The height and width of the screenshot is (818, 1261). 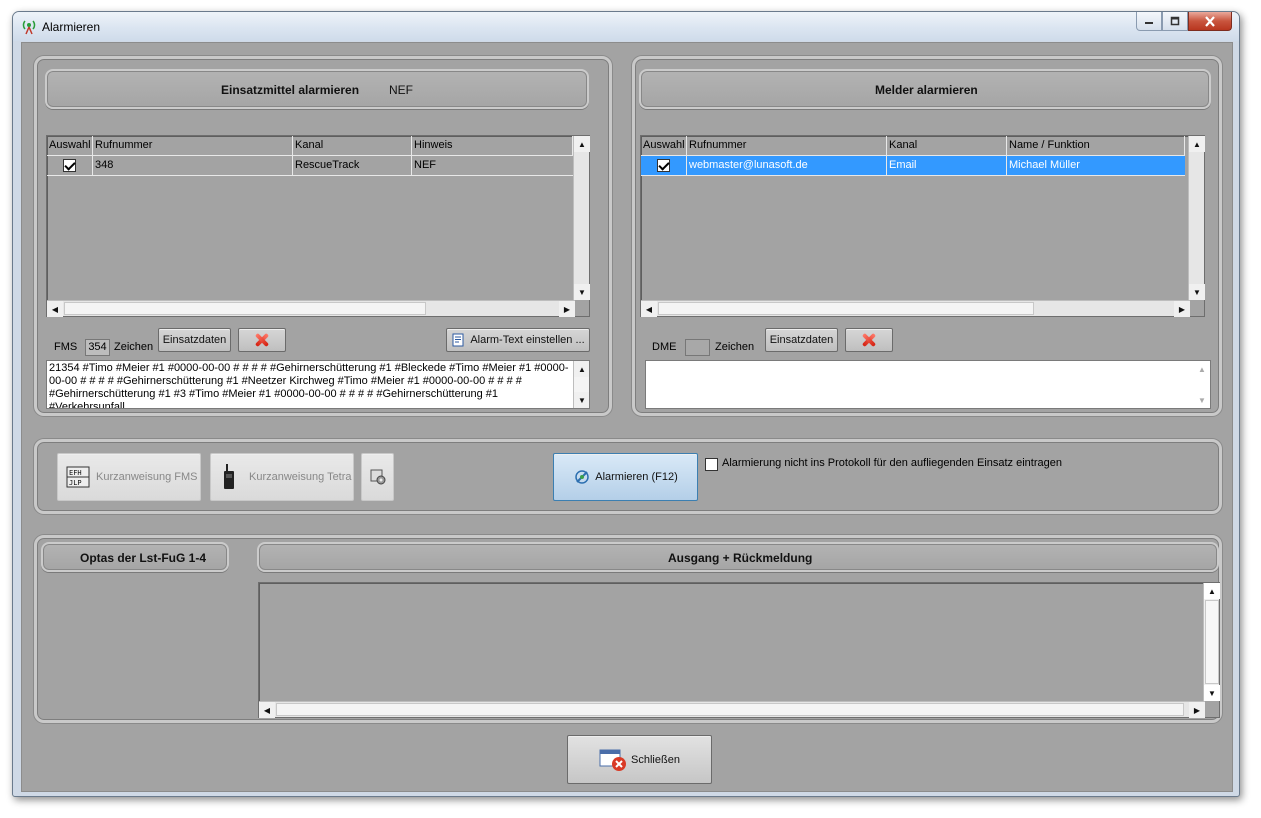 What do you see at coordinates (613, 760) in the screenshot?
I see `window-close-icon` at bounding box center [613, 760].